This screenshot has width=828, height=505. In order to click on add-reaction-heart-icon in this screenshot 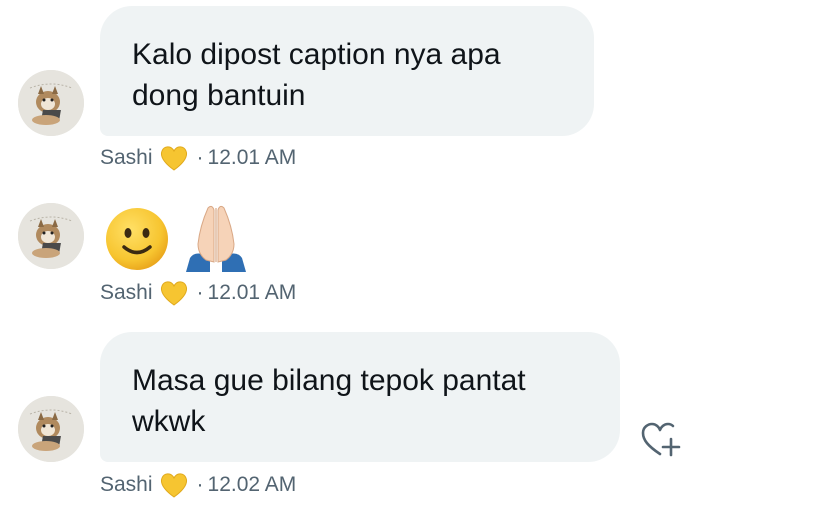, I will do `click(661, 440)`.